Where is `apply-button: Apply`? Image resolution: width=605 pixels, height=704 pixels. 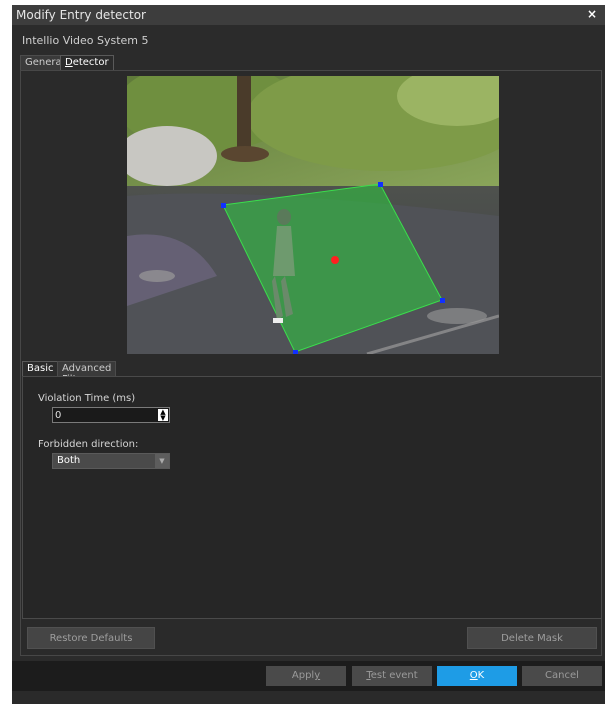 apply-button: Apply is located at coordinates (306, 676).